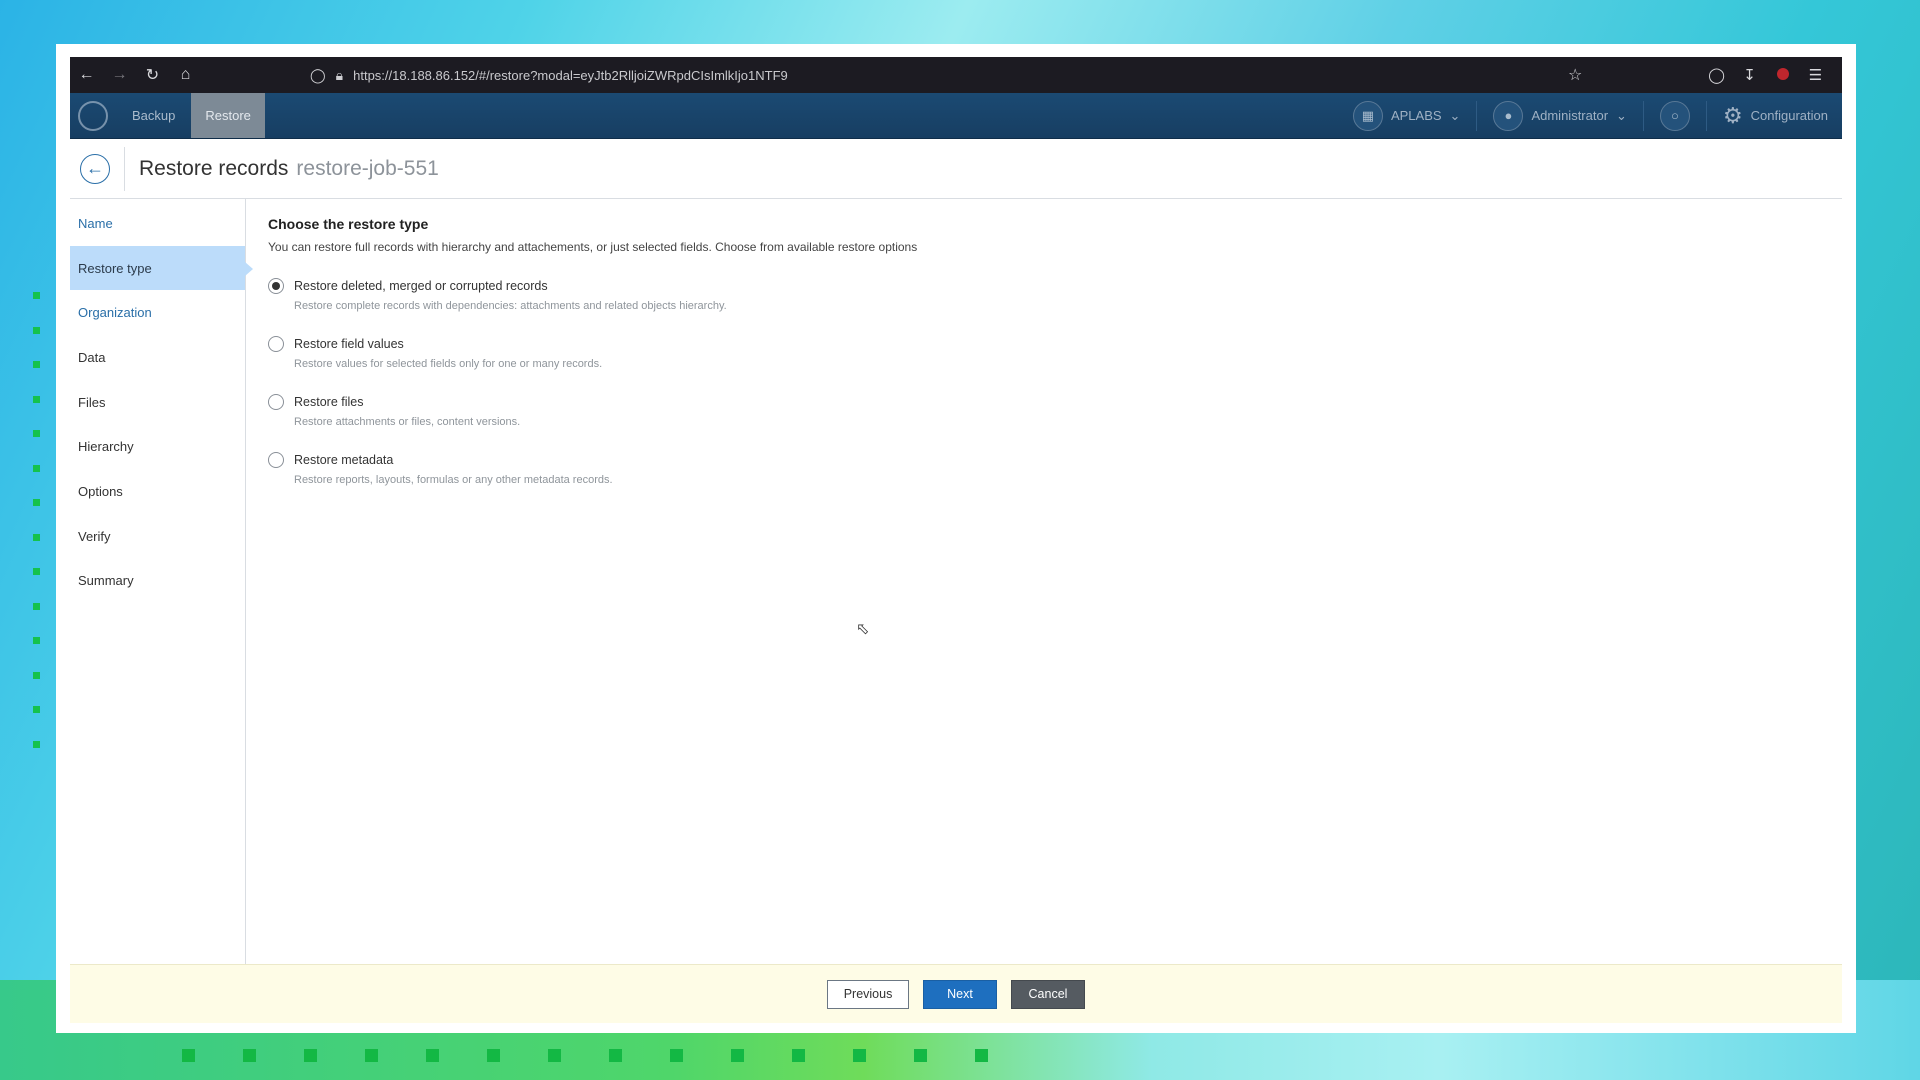  I want to click on star-icon: ☆, so click(1575, 75).